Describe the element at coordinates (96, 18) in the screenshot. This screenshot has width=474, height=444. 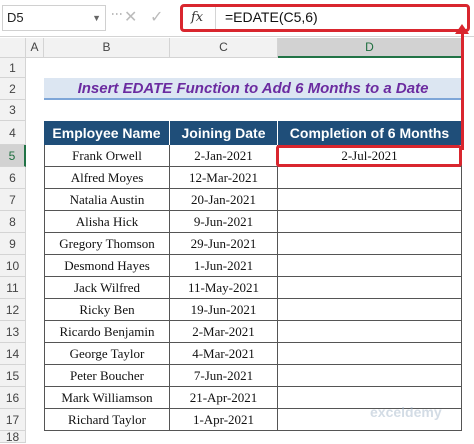
I see `chevron-down-icon: ▼` at that location.